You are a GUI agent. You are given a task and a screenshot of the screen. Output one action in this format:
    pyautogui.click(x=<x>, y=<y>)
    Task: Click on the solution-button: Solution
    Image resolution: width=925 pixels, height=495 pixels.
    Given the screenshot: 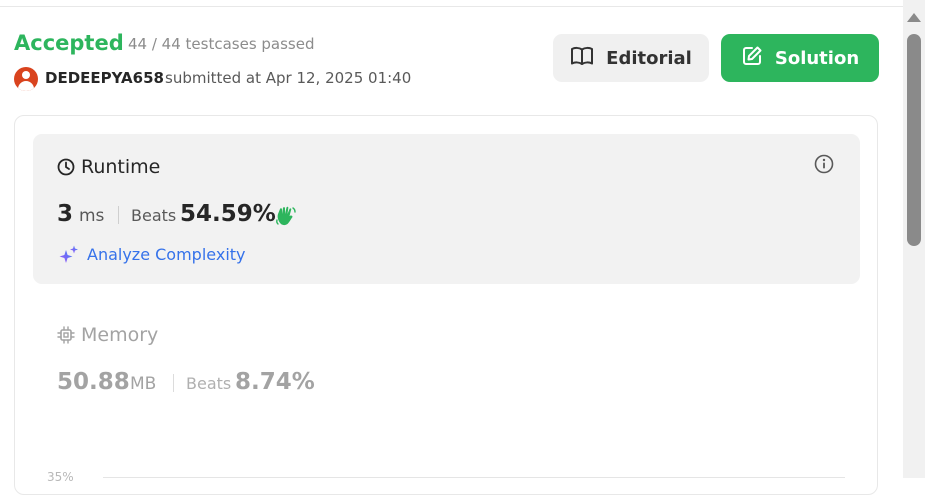 What is the action you would take?
    pyautogui.click(x=800, y=58)
    